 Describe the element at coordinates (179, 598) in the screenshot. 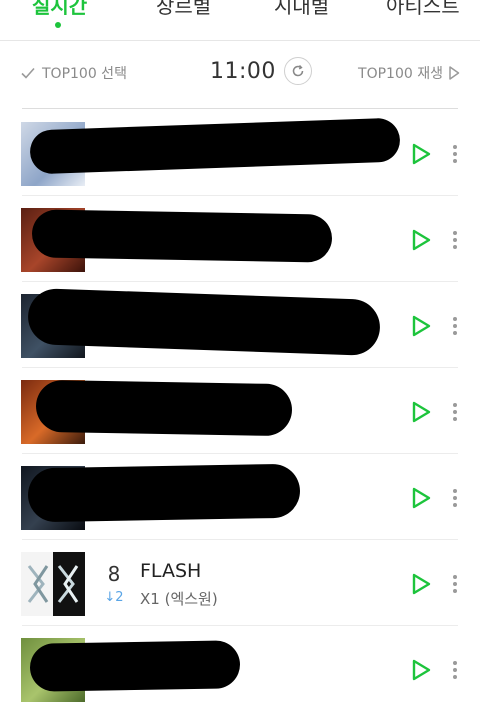

I see `song-artist: X1 (엑스원)` at that location.